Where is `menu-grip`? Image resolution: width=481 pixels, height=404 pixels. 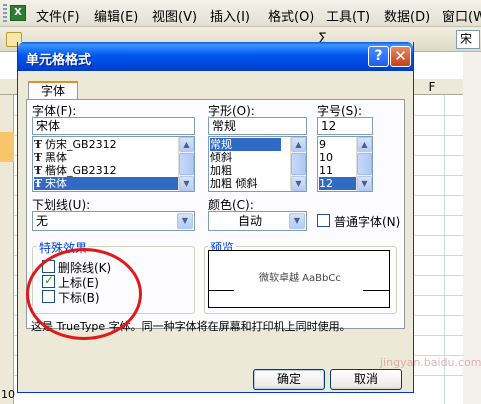
menu-grip is located at coordinates (5, 13).